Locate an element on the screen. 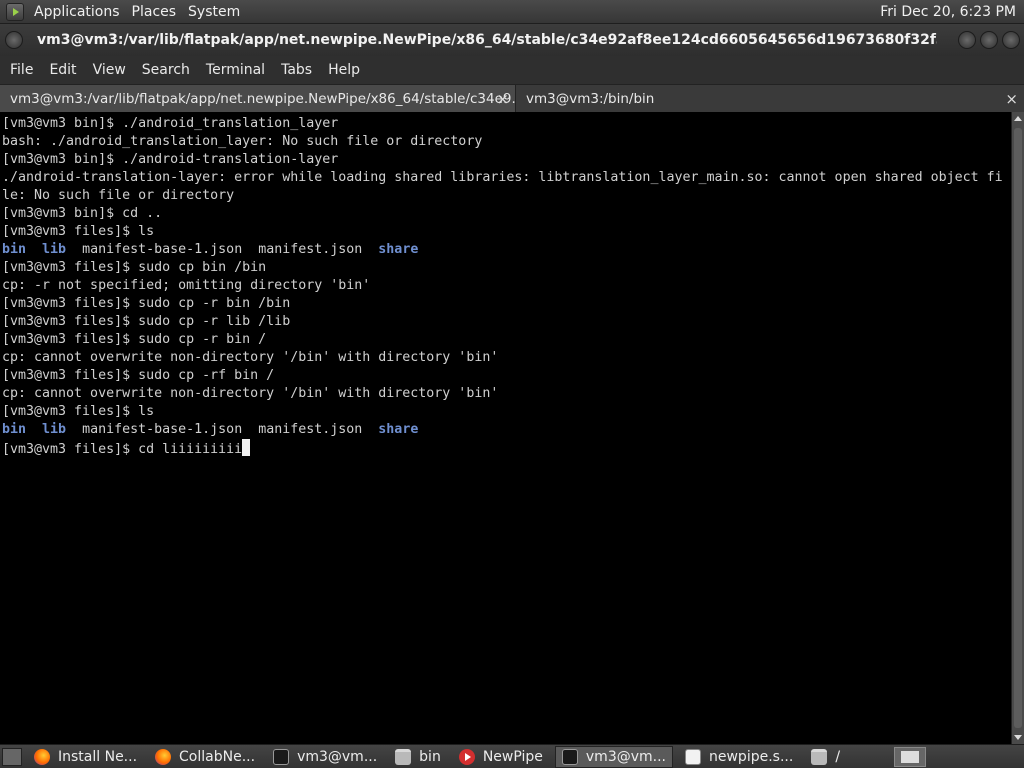  menubar: File Edit View Search Terminal Tabs Help is located at coordinates (512, 70).